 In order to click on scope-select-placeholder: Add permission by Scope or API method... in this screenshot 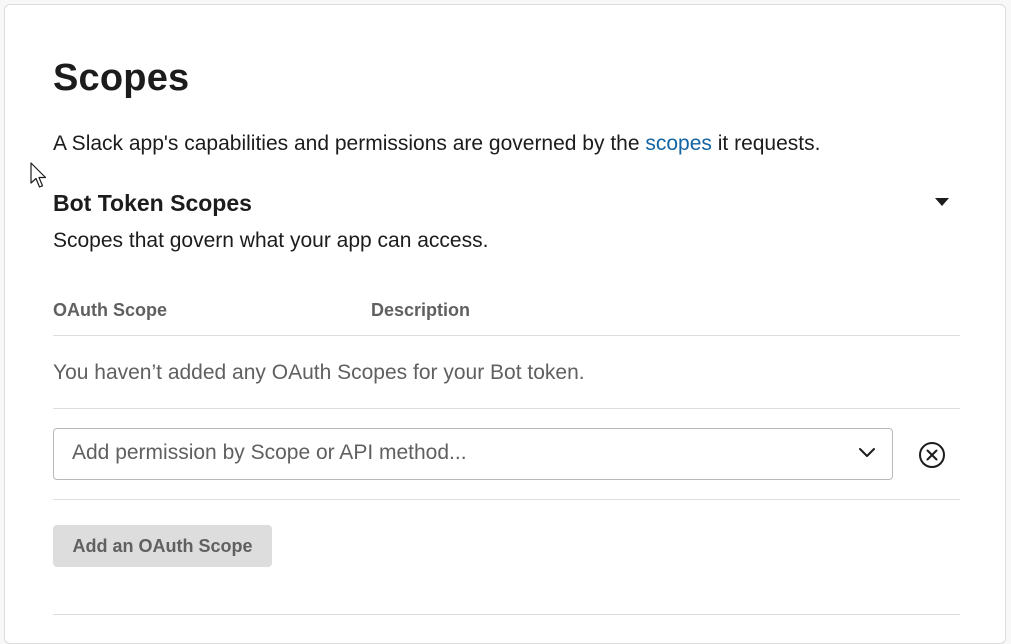, I will do `click(269, 452)`.